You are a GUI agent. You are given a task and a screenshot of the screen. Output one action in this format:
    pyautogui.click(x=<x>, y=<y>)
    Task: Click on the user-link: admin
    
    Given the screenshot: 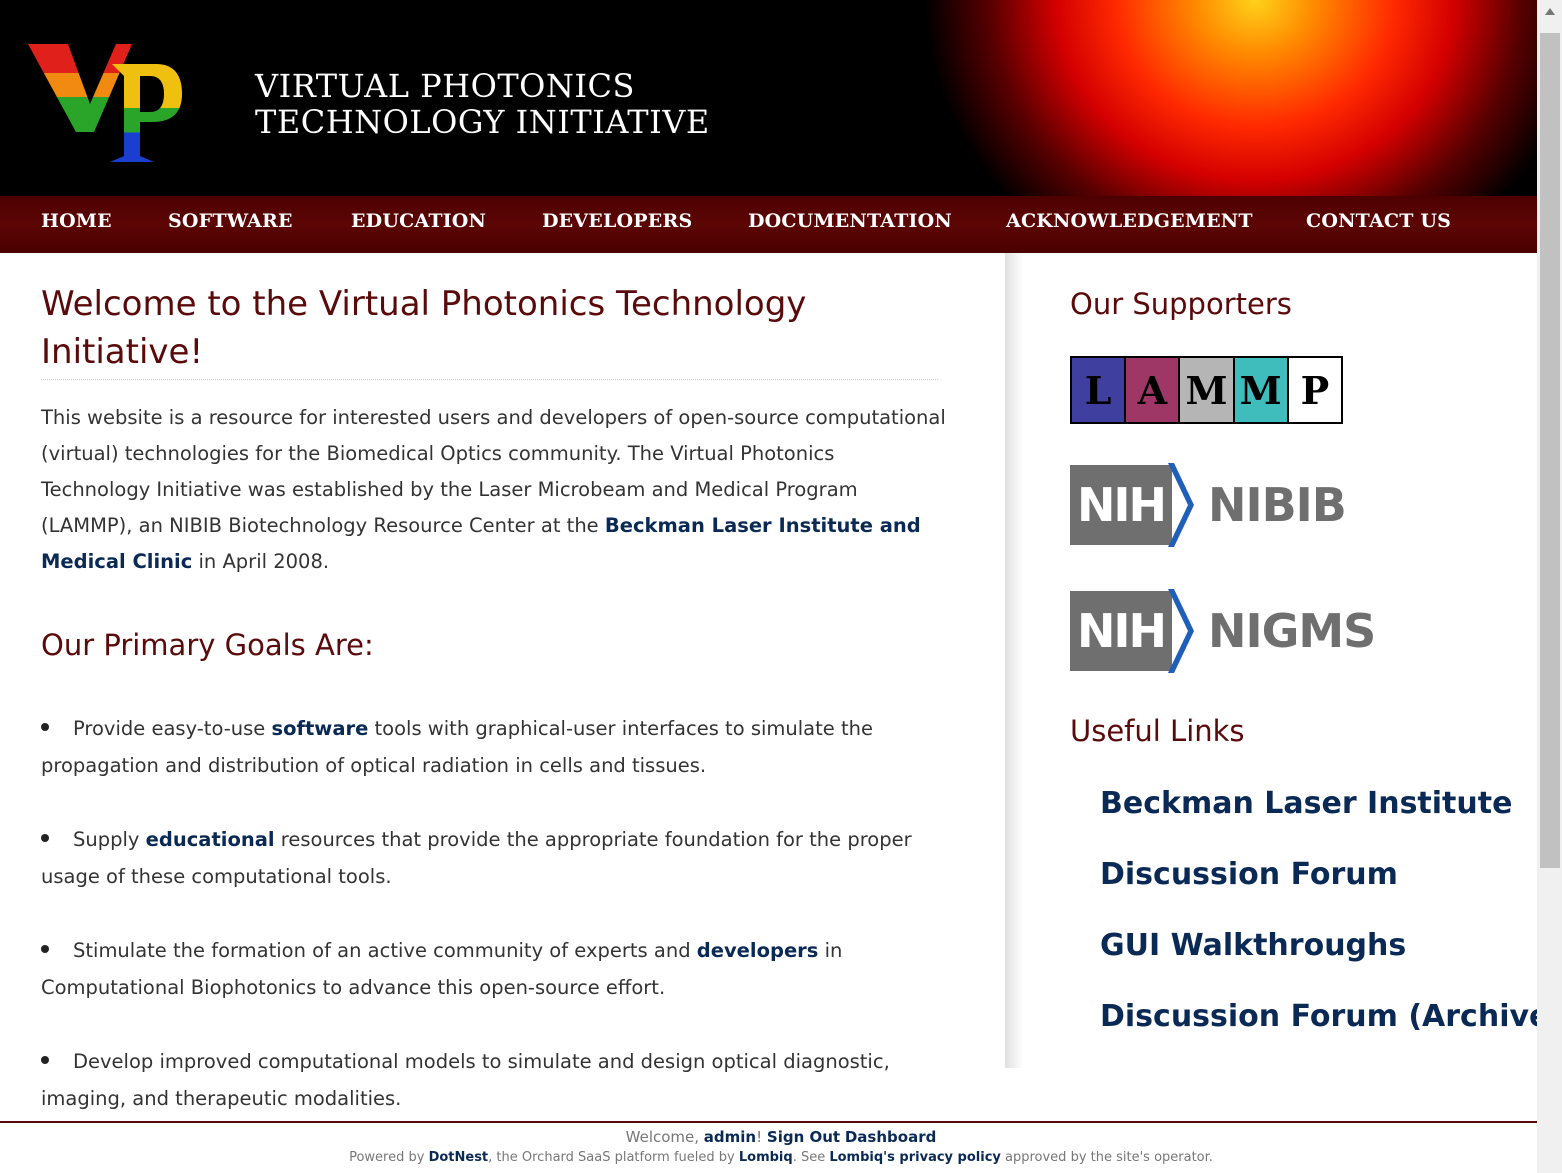 What is the action you would take?
    pyautogui.click(x=730, y=1137)
    